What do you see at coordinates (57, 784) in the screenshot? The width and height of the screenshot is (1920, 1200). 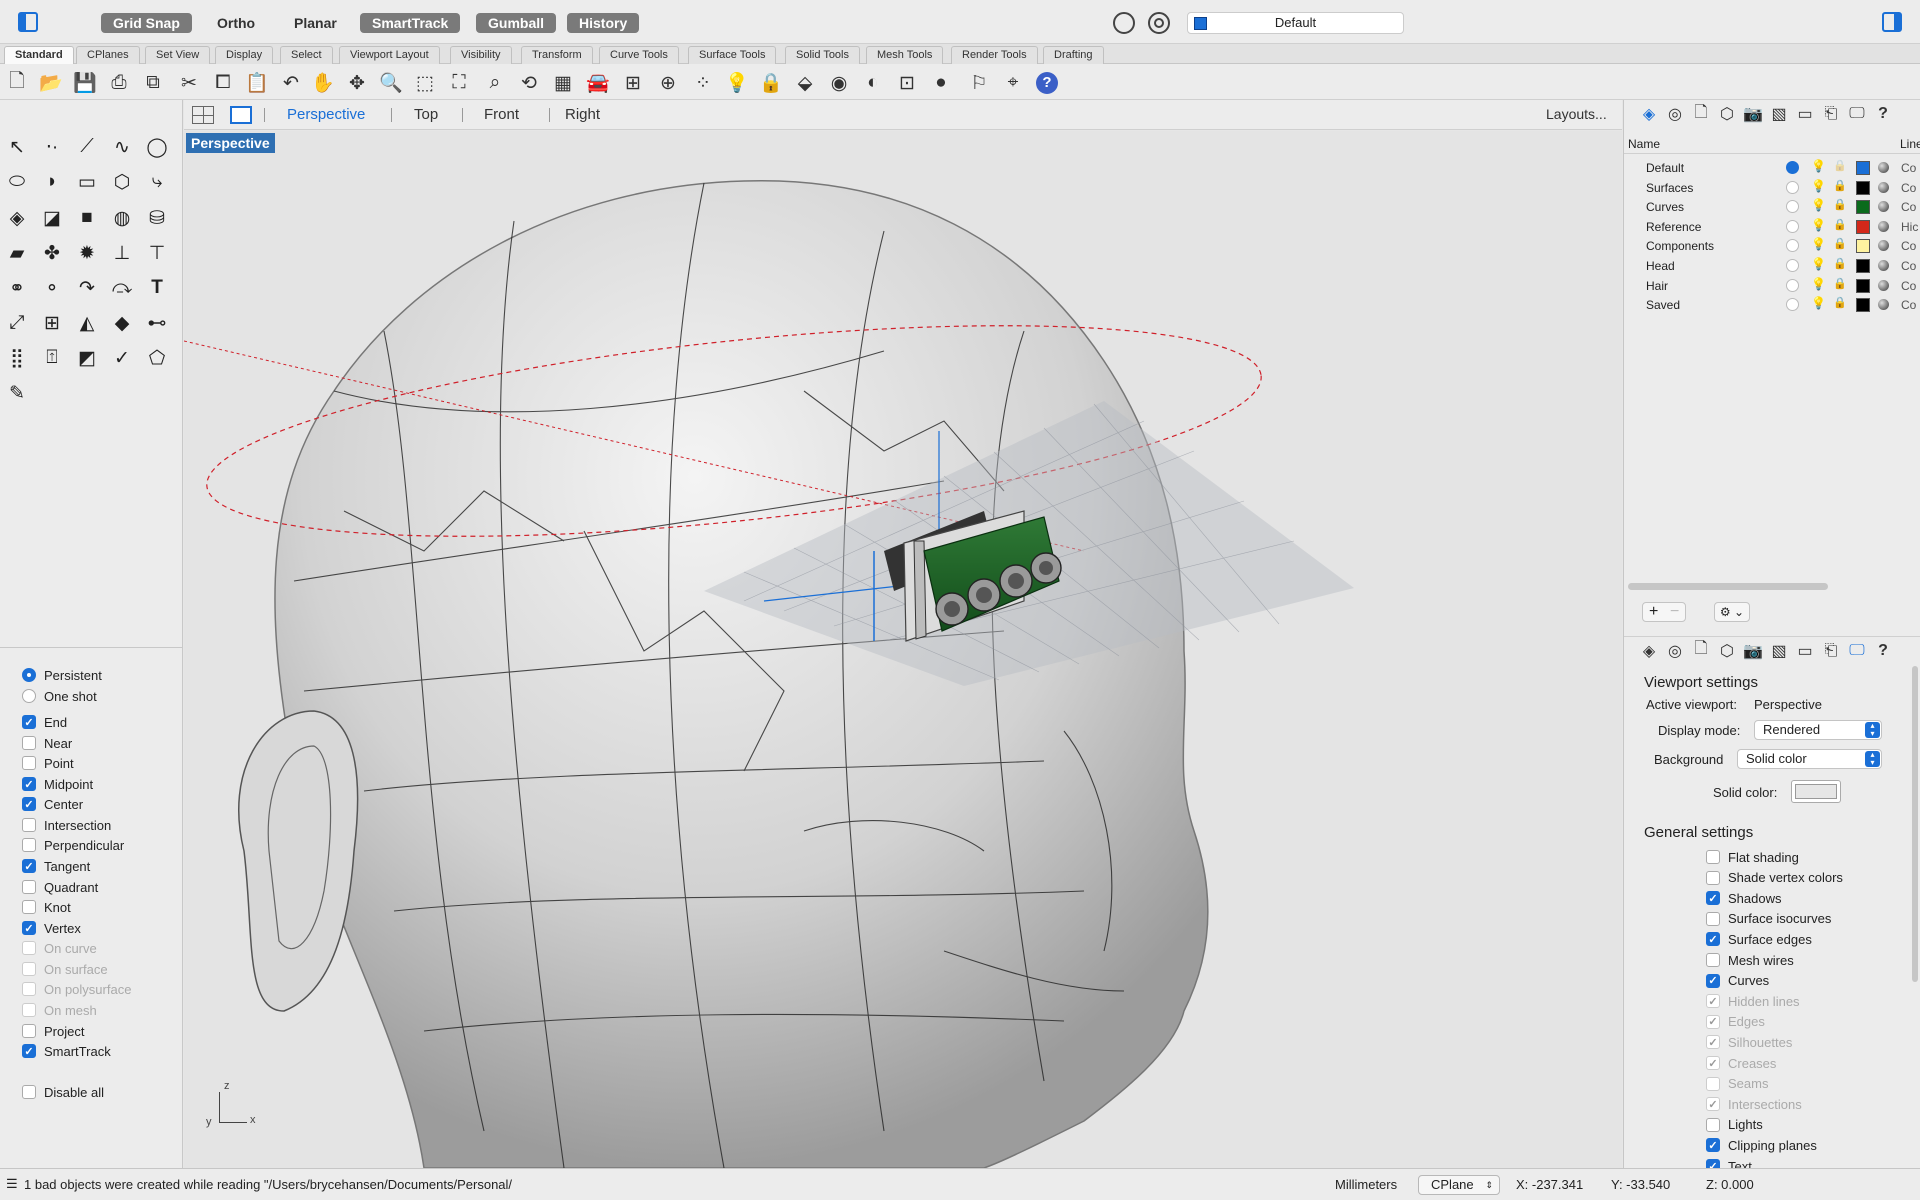 I see `osnap-midpoint: ✓ Midpoint` at bounding box center [57, 784].